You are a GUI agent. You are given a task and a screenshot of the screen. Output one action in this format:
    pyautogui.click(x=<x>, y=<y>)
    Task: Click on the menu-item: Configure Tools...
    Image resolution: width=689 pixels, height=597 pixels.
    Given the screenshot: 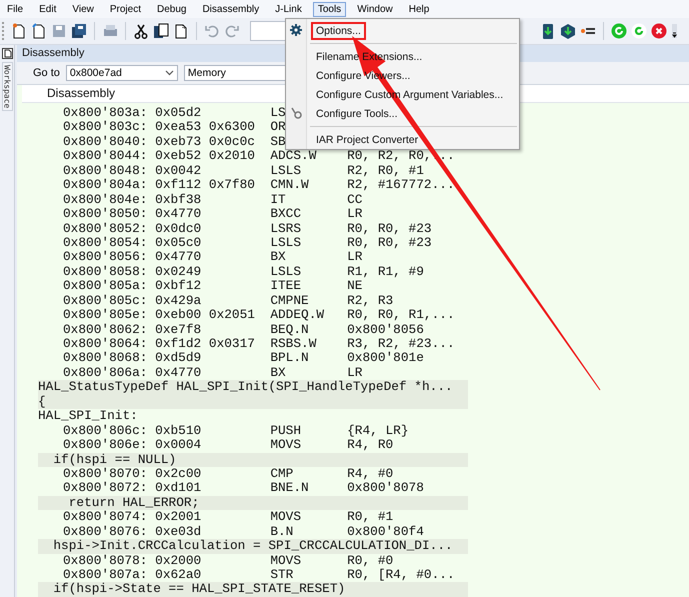 What is the action you would take?
    pyautogui.click(x=402, y=113)
    